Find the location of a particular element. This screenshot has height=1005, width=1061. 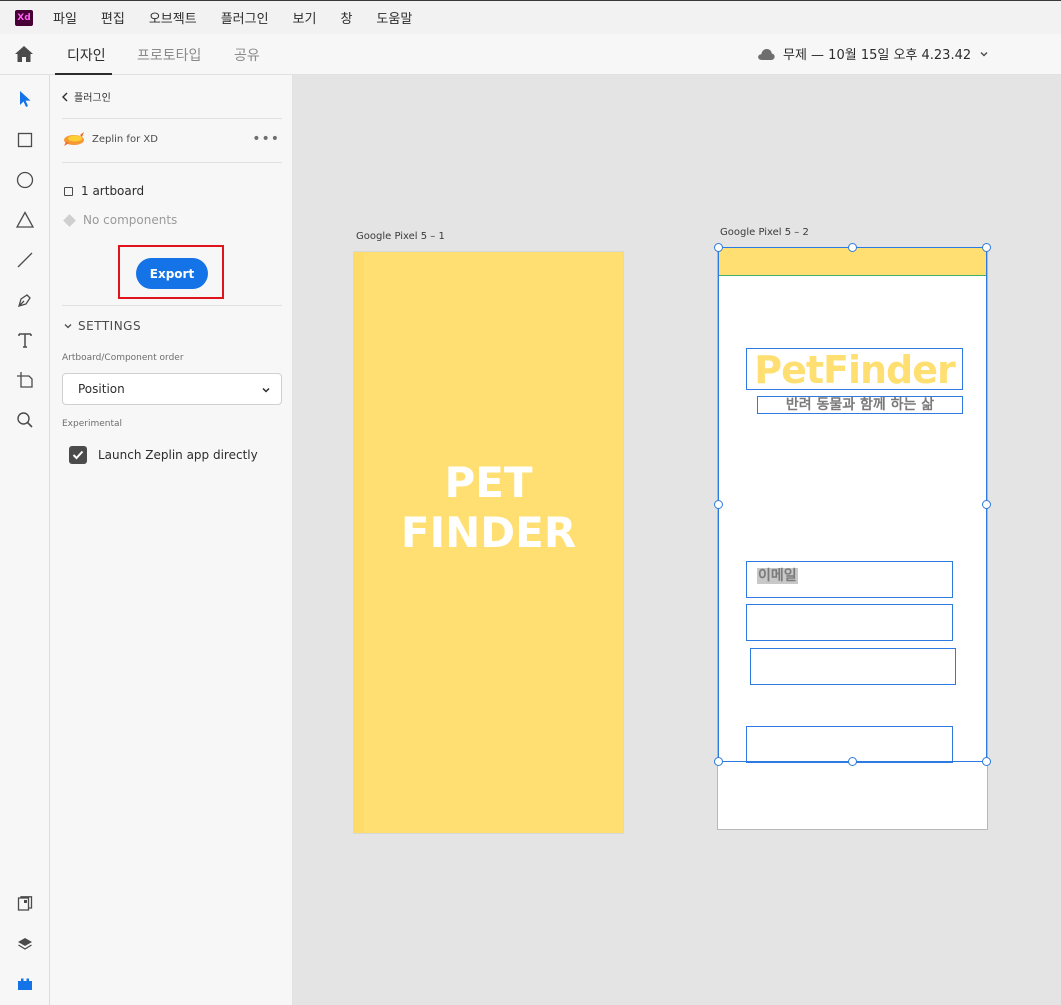

order-select: Position is located at coordinates (172, 389).